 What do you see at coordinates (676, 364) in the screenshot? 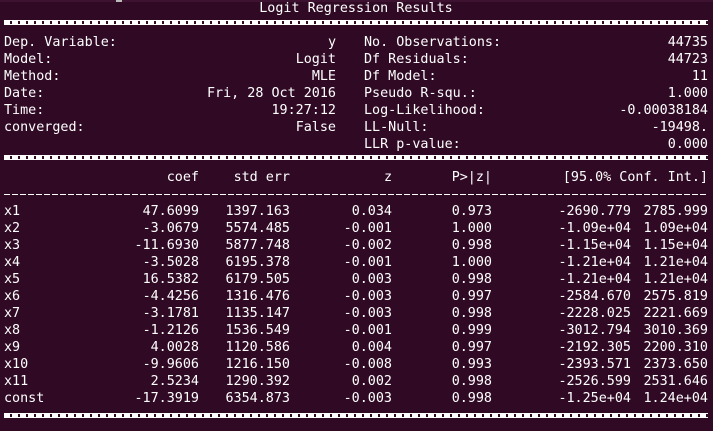
I see `conf-high-value: 2373.650` at bounding box center [676, 364].